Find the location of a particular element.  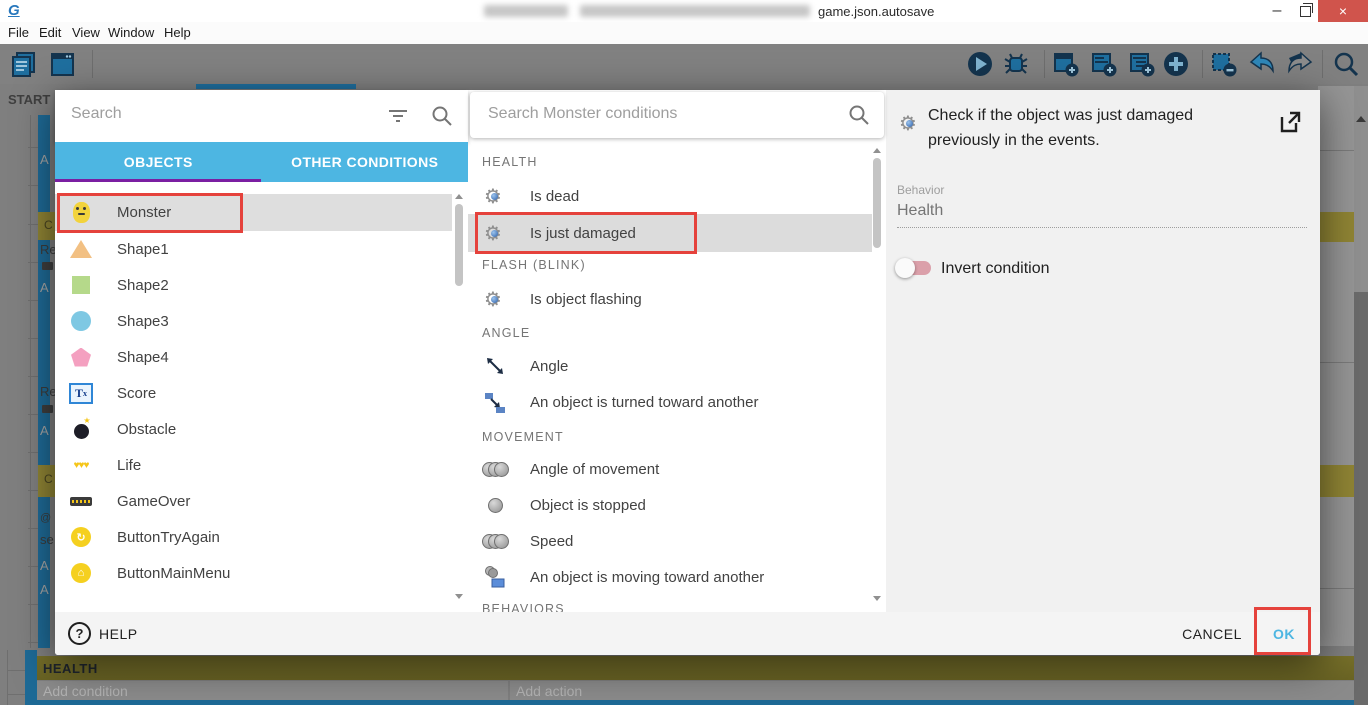

event-indent-bar is located at coordinates (31, 677).